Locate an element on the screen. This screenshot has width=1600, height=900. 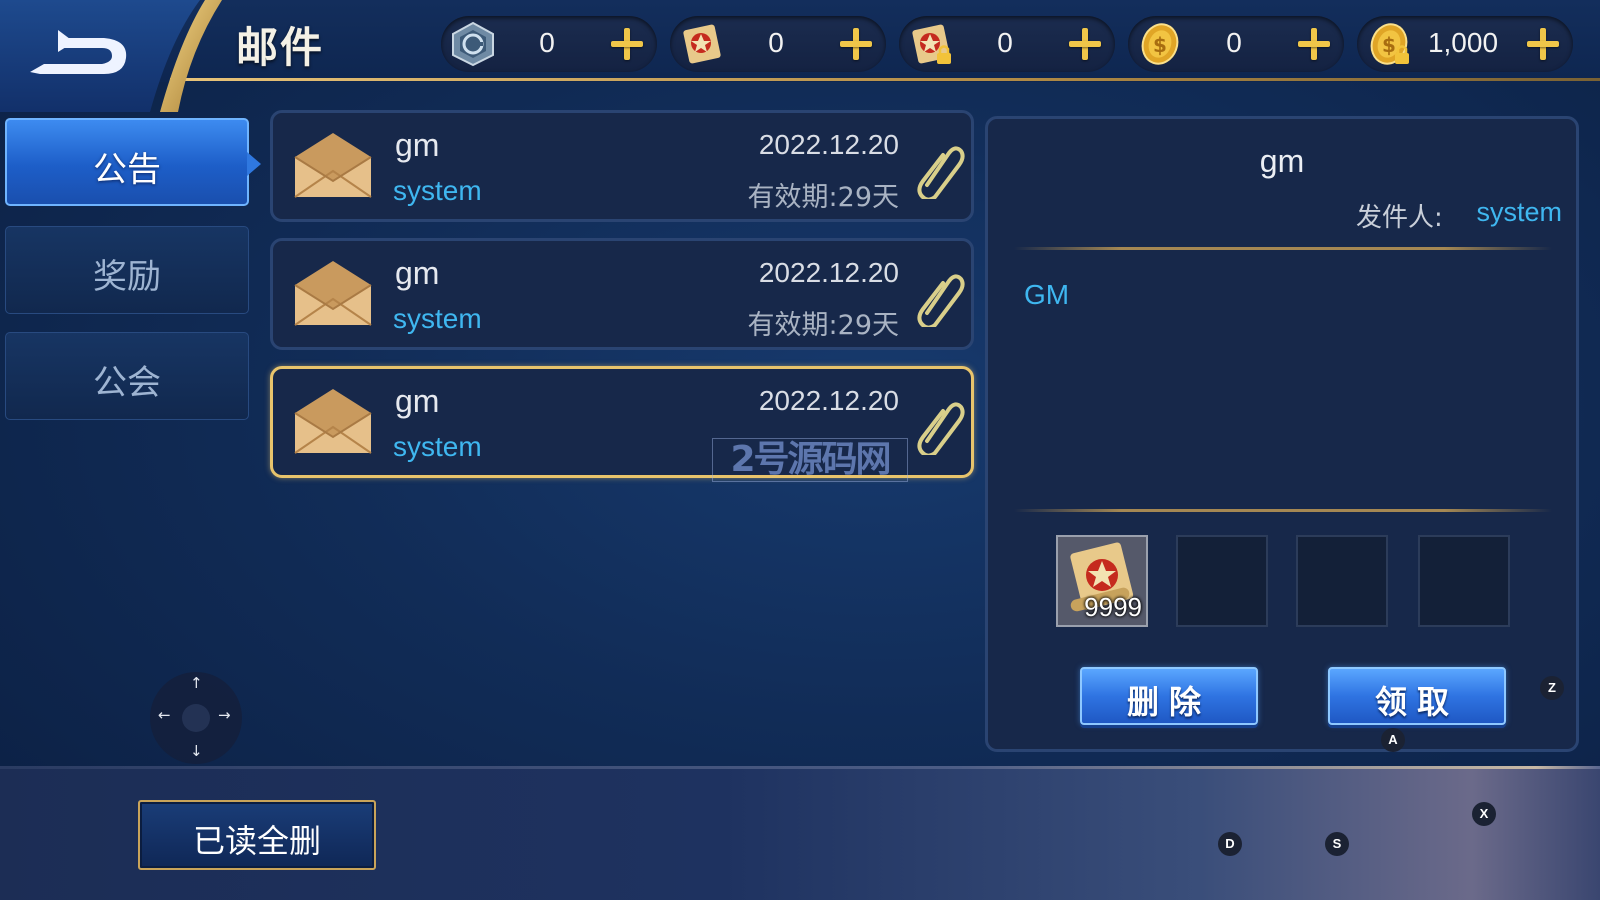
currency-value: 1,000 is located at coordinates (1463, 42).